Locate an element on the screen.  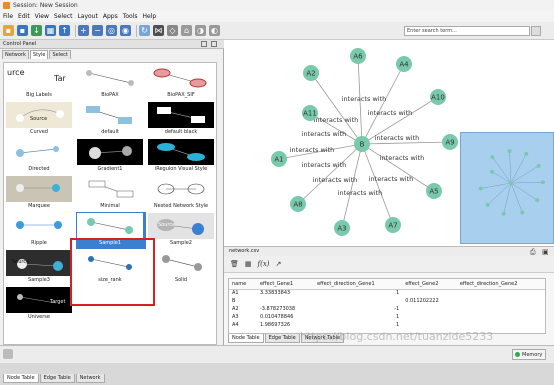
network-node: A9 is located at coordinates (450, 142).